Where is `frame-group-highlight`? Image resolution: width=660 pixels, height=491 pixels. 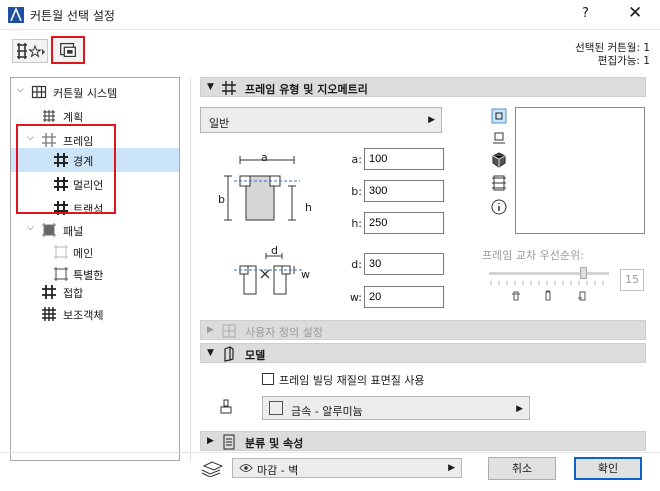
frame-group-highlight is located at coordinates (66, 169).